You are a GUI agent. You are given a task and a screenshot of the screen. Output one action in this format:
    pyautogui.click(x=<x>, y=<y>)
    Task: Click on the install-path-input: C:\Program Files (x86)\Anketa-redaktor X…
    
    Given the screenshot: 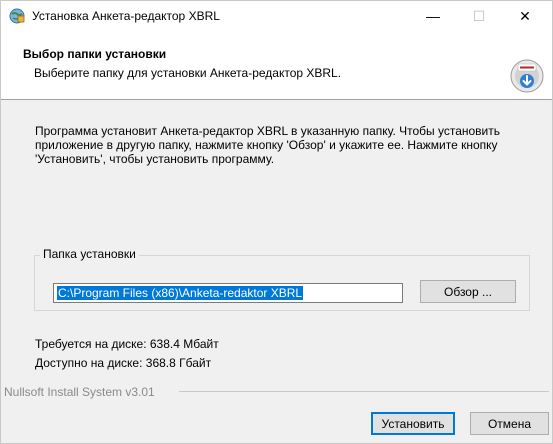 What is the action you would take?
    pyautogui.click(x=228, y=293)
    